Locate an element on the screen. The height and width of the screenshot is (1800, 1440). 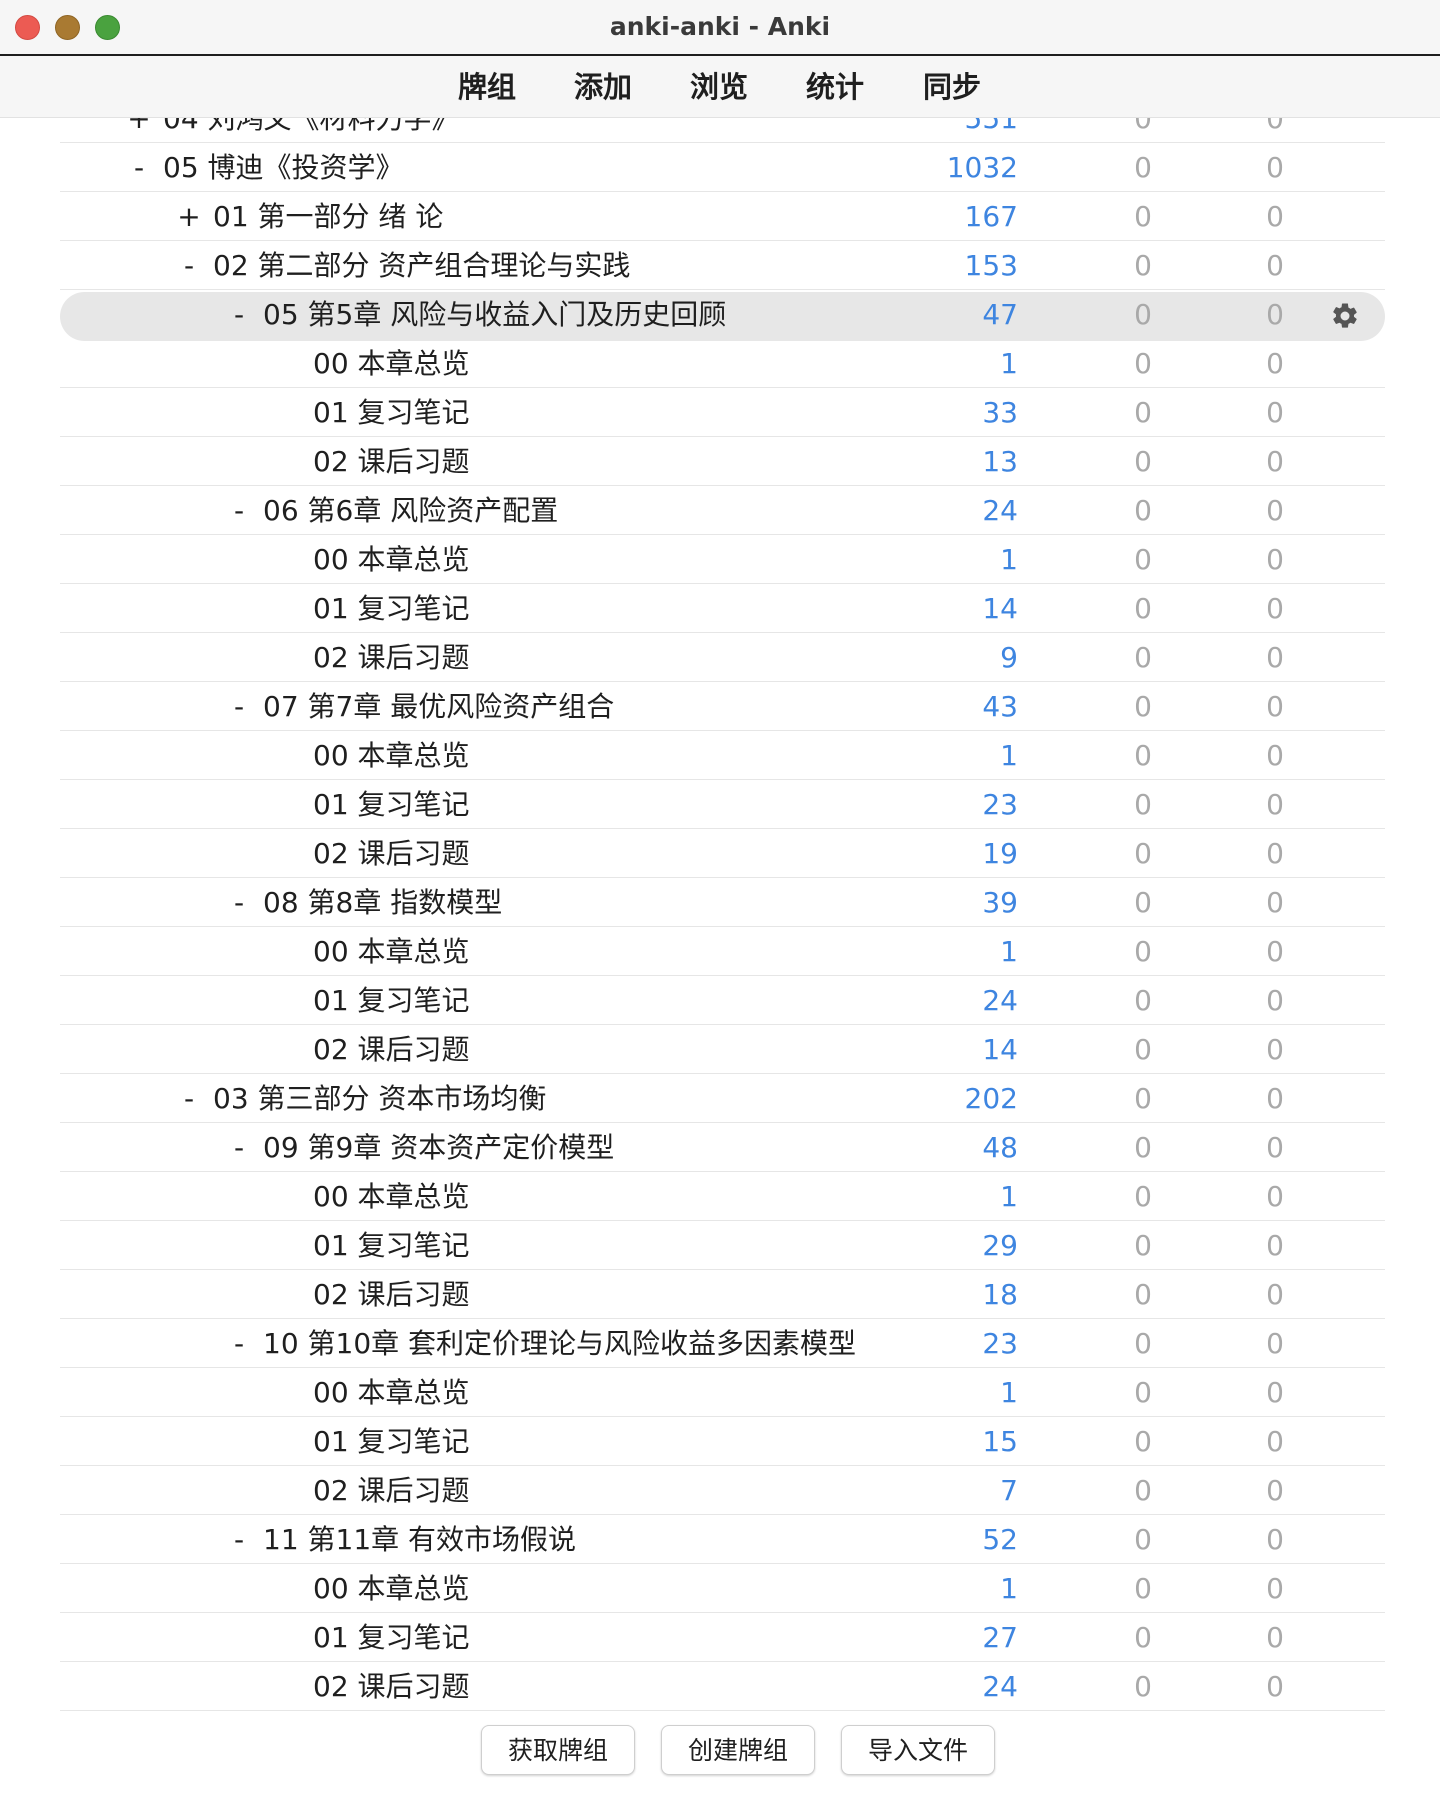
deck-name-link: 05 博迪《投资学》 is located at coordinates (283, 167).